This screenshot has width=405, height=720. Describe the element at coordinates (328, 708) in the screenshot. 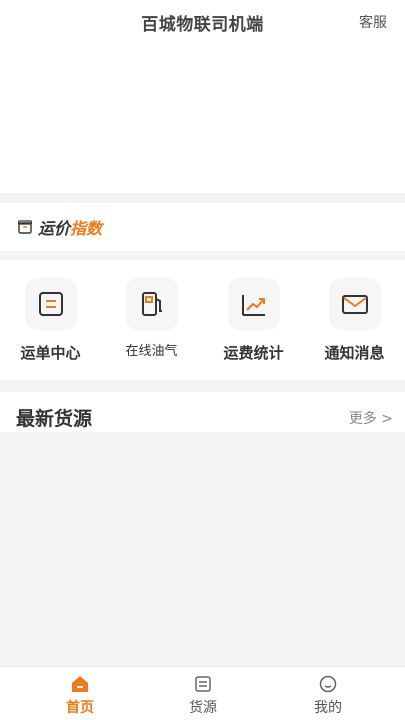

I see `tab-label: 我的` at that location.